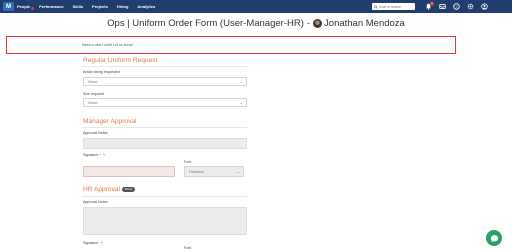 This screenshot has height=251, width=512. I want to click on settings-button, so click(470, 7).